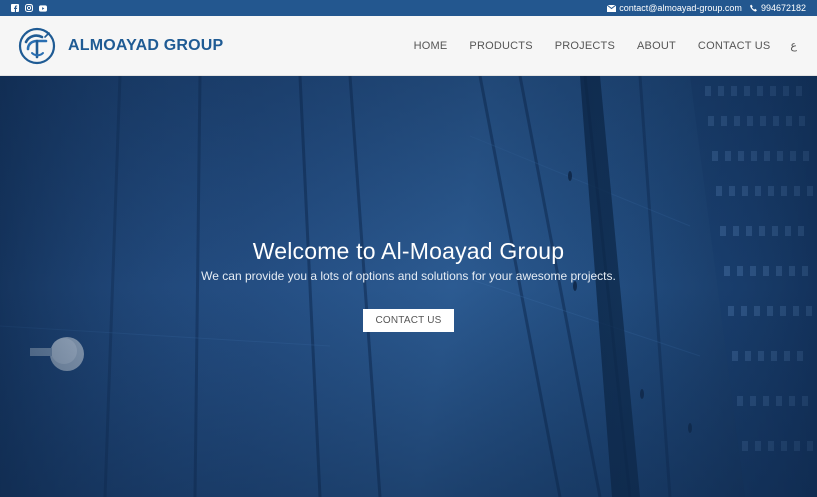 This screenshot has height=497, width=817. What do you see at coordinates (753, 8) in the screenshot?
I see `phone-icon` at bounding box center [753, 8].